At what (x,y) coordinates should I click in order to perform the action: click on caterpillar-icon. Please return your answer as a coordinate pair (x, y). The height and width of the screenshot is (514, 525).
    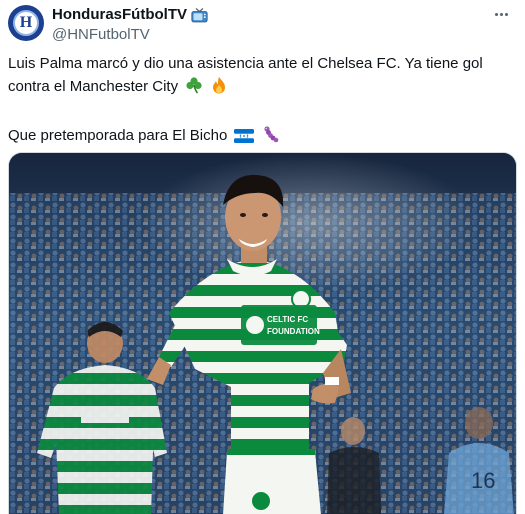
    Looking at the image, I should click on (271, 137).